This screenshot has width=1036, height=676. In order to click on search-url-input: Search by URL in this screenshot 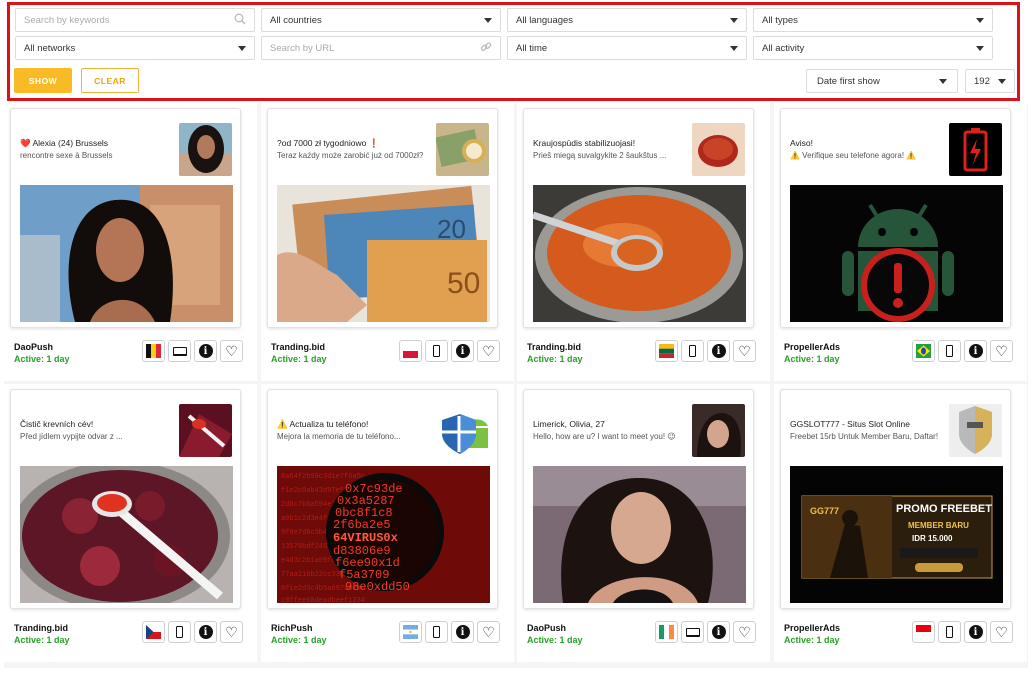, I will do `click(381, 48)`.